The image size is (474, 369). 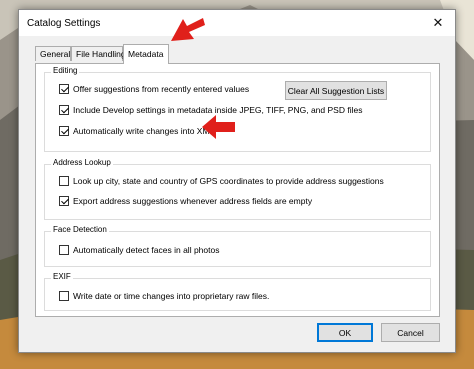 I want to click on ok-button: OK, so click(x=345, y=332).